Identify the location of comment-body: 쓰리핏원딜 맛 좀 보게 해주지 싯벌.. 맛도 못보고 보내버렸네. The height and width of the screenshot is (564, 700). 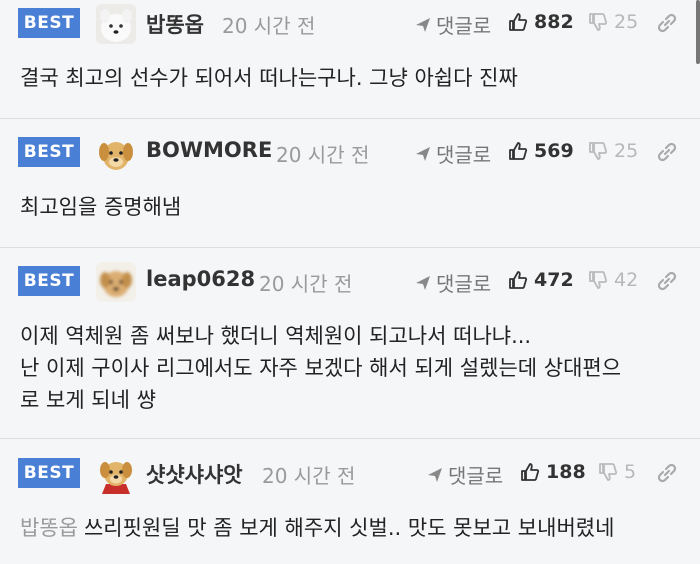
(349, 528).